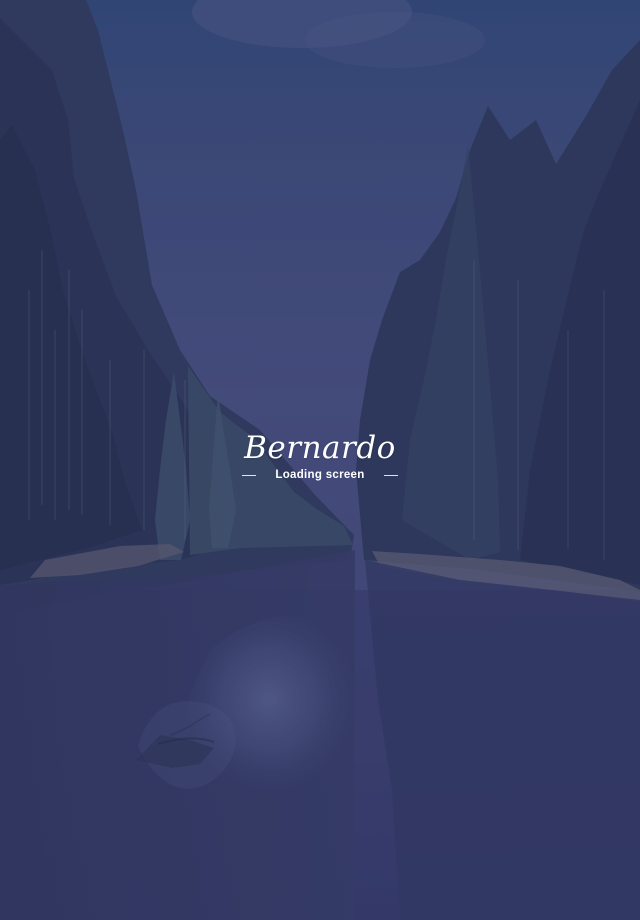 Image resolution: width=640 pixels, height=920 pixels. I want to click on brand-title: Bernardo, so click(320, 448).